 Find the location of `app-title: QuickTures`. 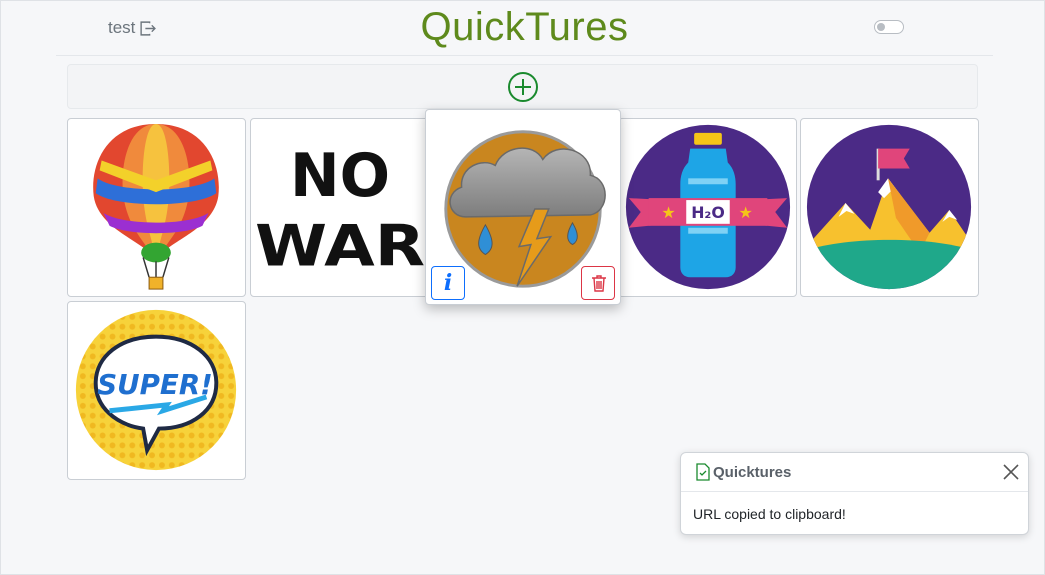

app-title: QuickTures is located at coordinates (524, 27).